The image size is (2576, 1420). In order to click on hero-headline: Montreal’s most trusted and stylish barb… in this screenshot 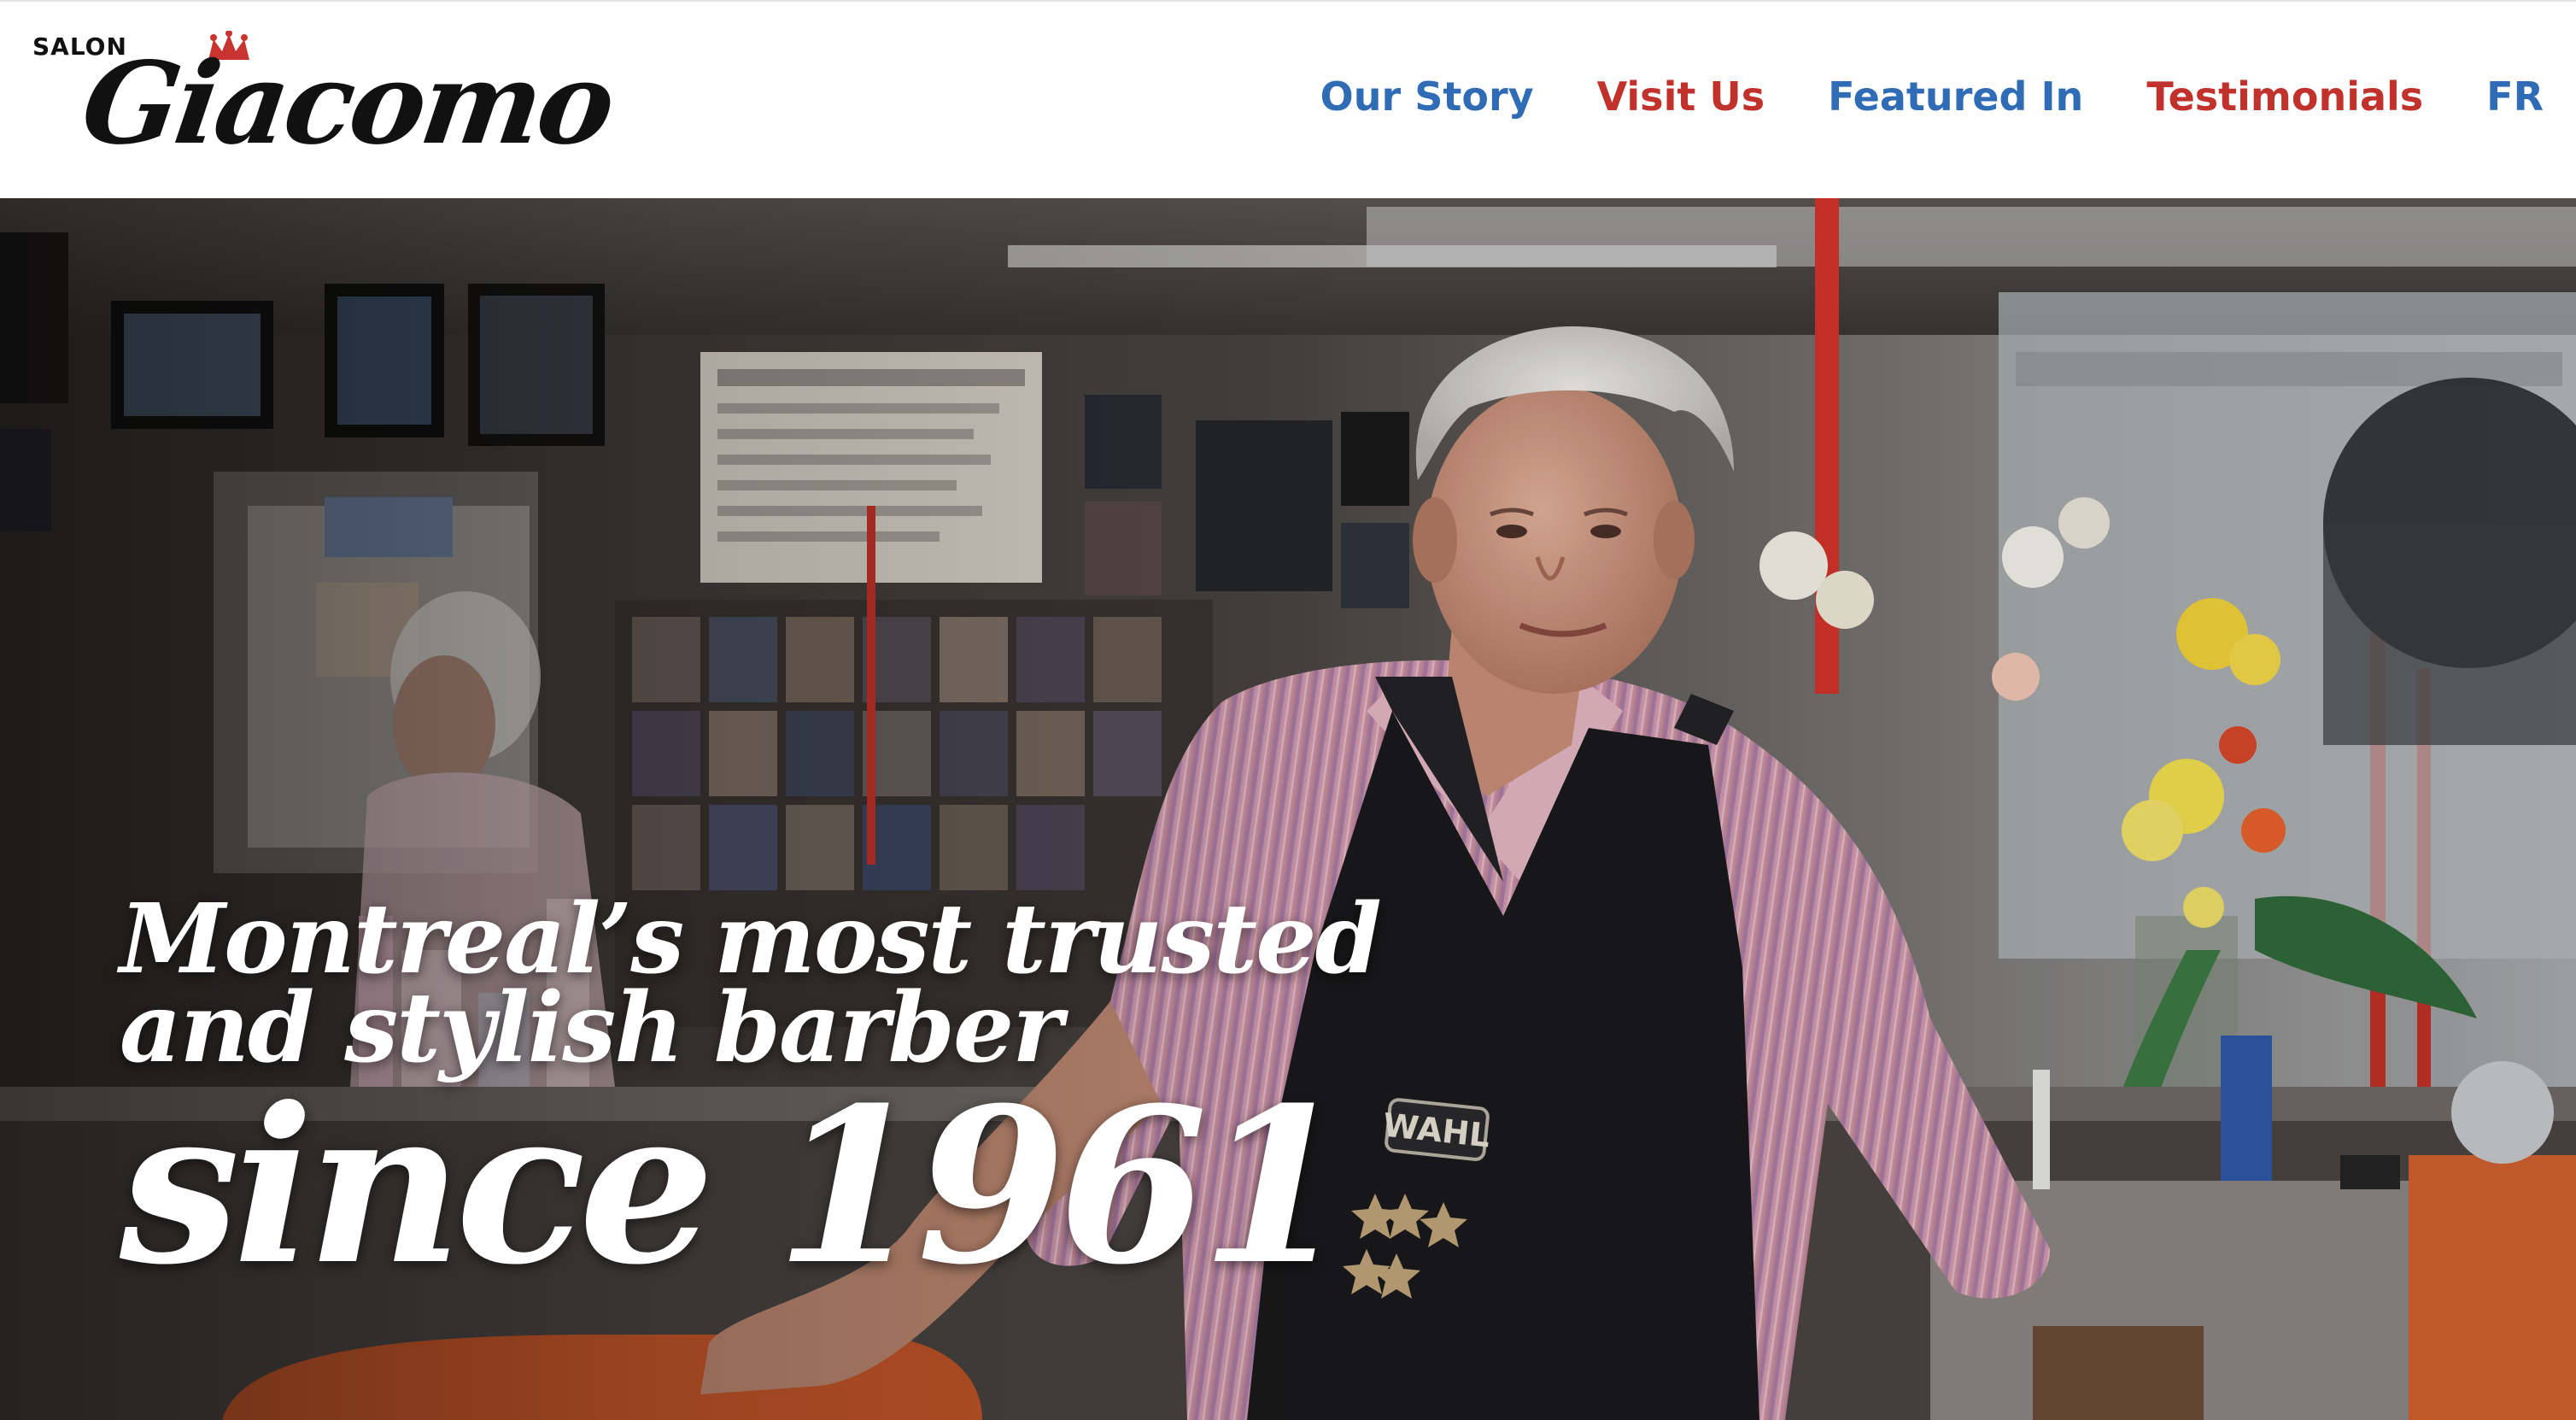, I will do `click(751, 1097)`.